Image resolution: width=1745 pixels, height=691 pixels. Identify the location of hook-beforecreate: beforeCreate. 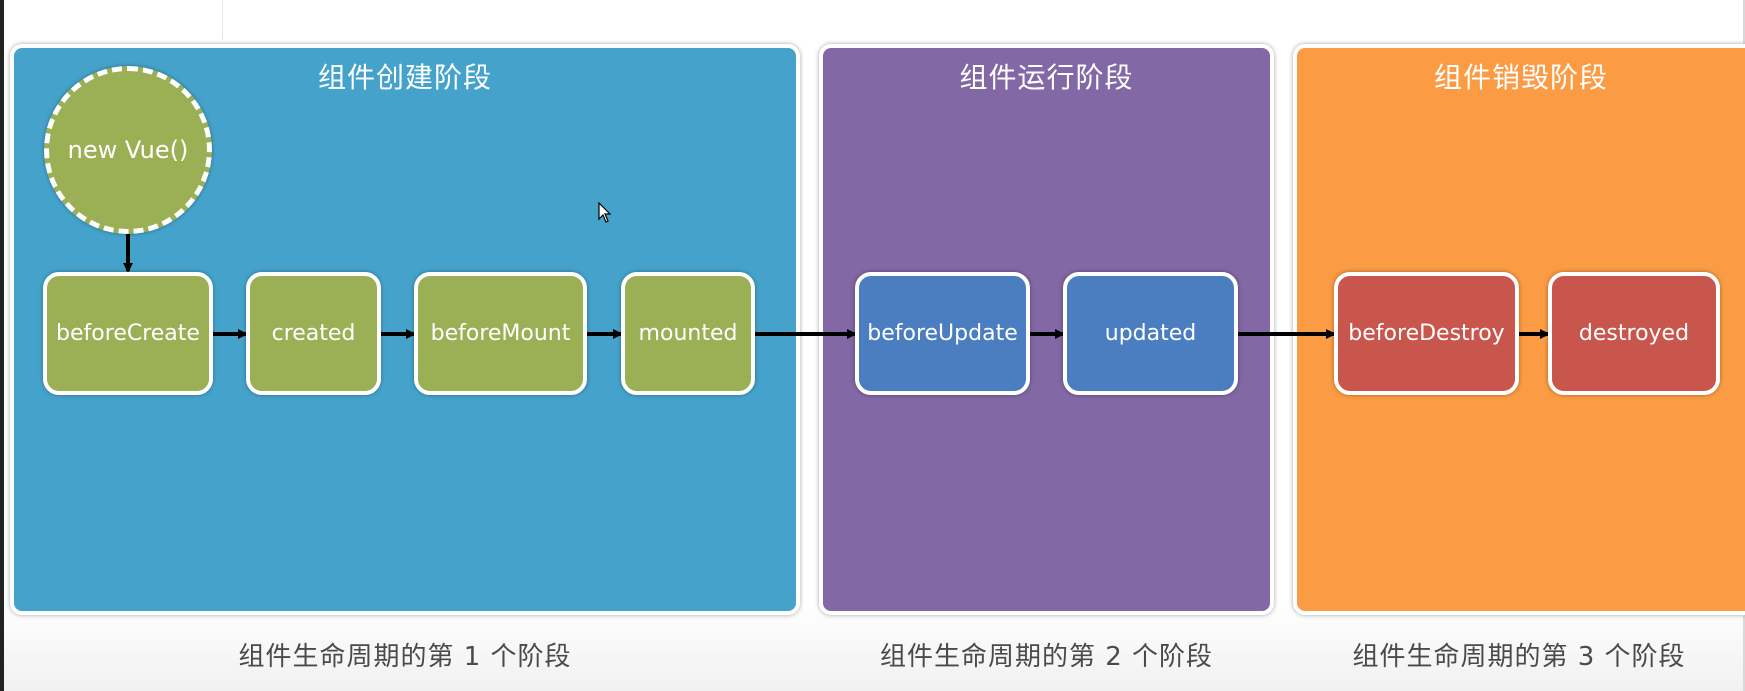
(128, 333).